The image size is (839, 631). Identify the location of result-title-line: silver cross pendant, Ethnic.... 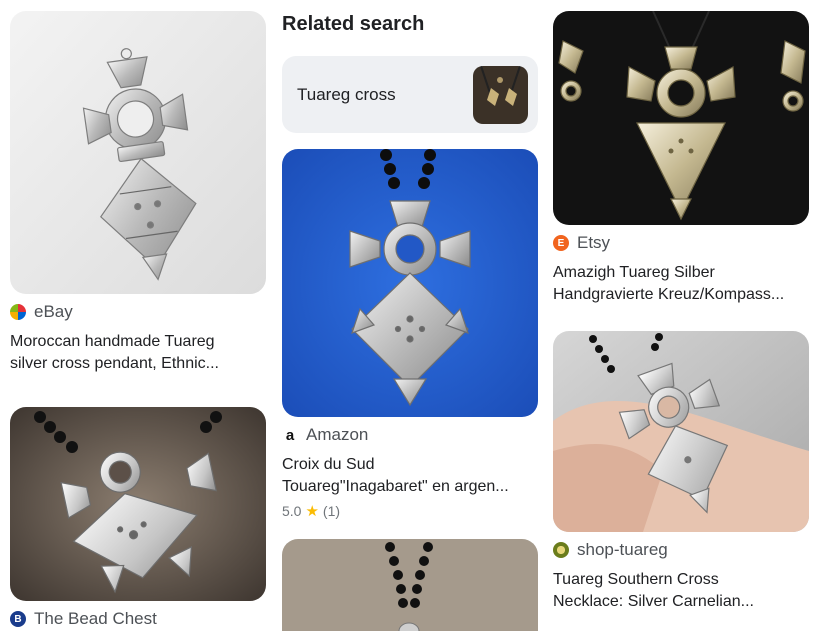
(138, 364).